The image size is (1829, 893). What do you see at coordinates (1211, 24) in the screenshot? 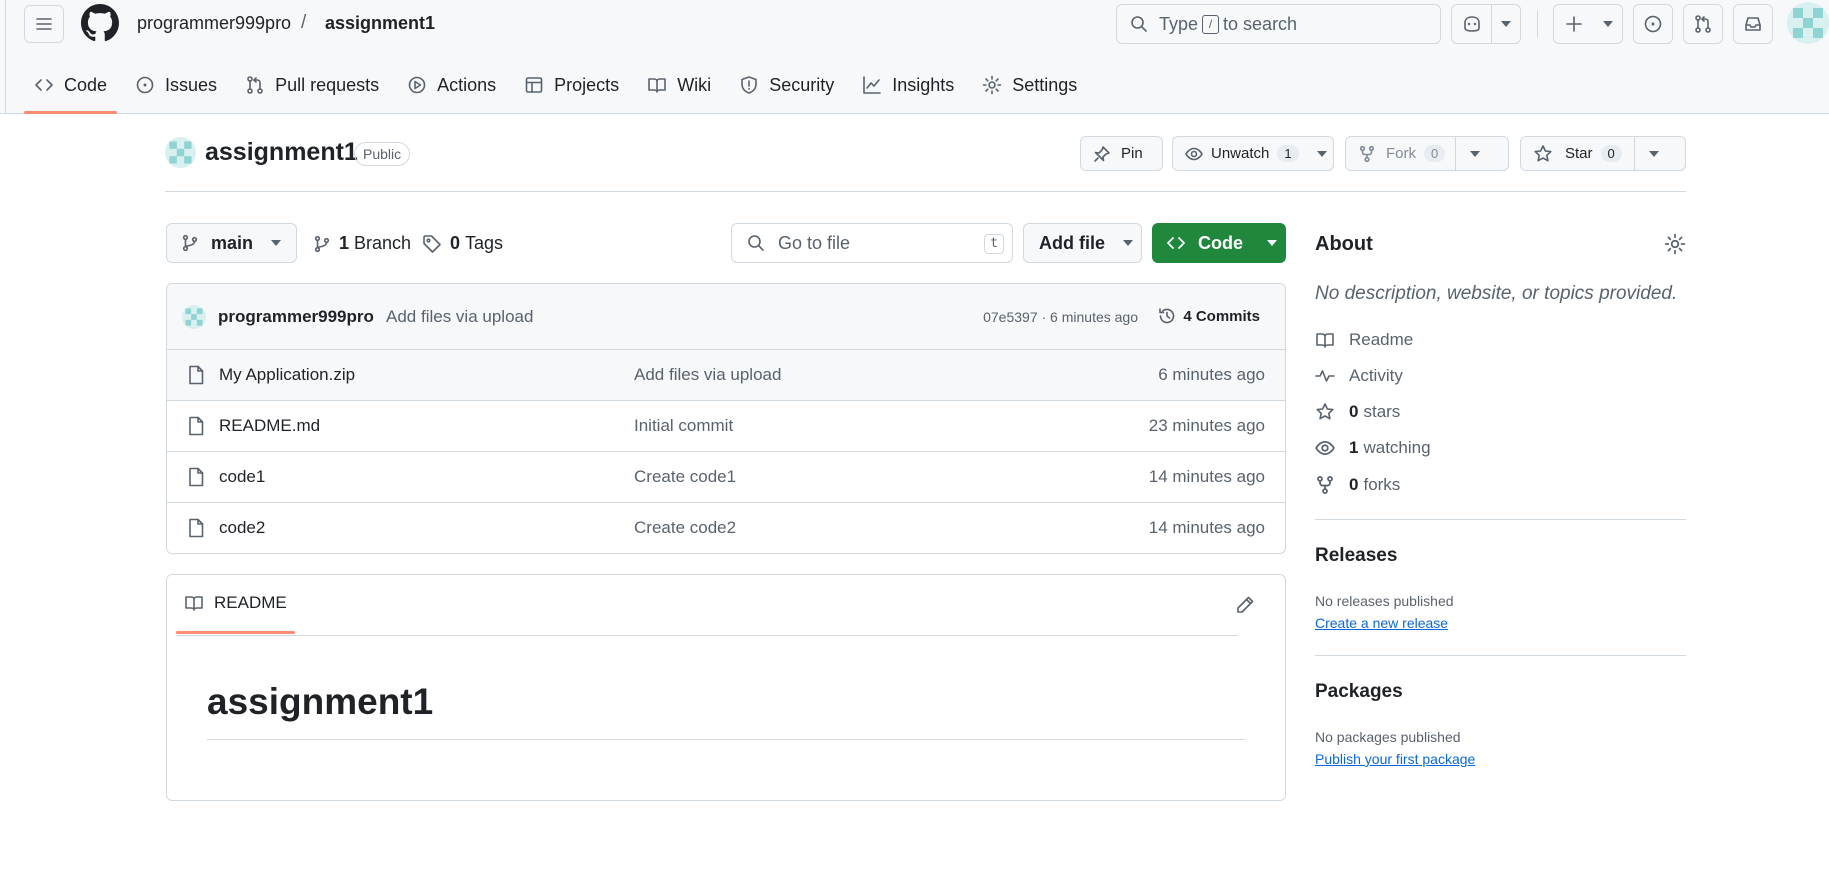
I see `search-shortcut-key: /` at bounding box center [1211, 24].